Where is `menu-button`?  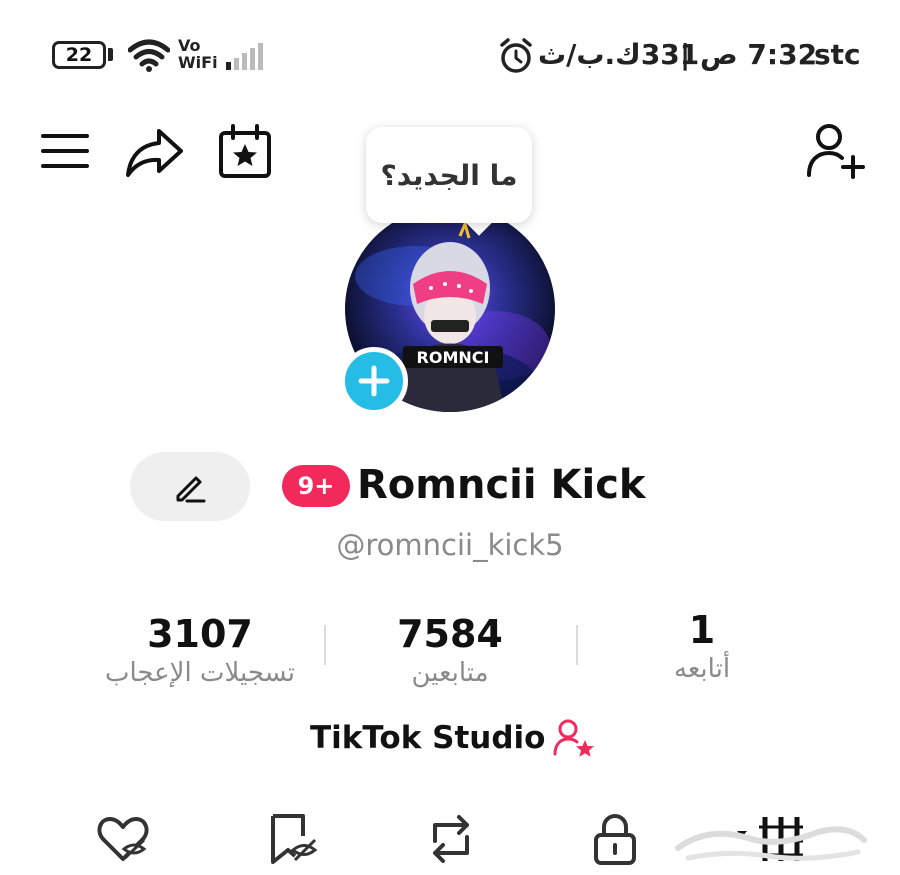
menu-button is located at coordinates (65, 151).